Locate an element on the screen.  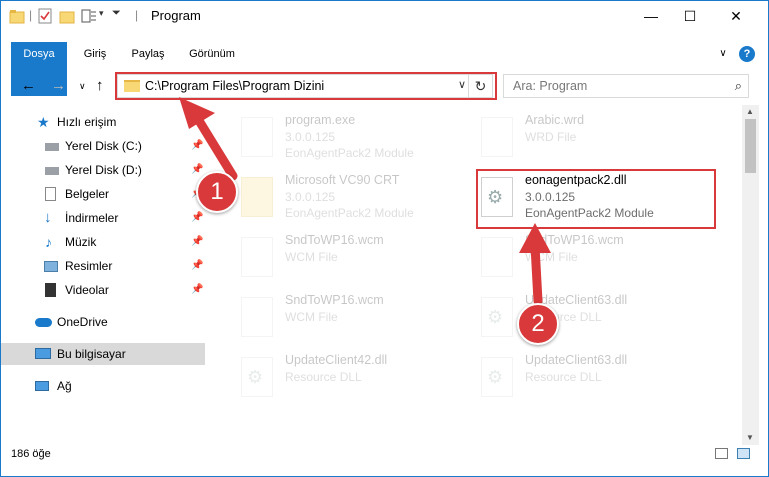
nav-item-downloads: ↓ İndirmeler 📌 is located at coordinates (103, 218).